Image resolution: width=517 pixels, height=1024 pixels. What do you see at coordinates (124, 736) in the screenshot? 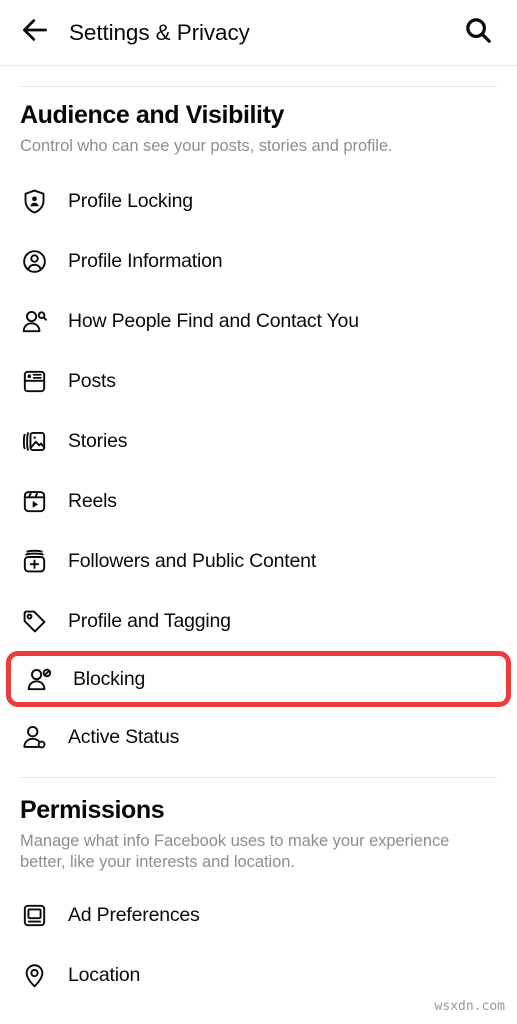
I see `list-item-label: Active Status` at bounding box center [124, 736].